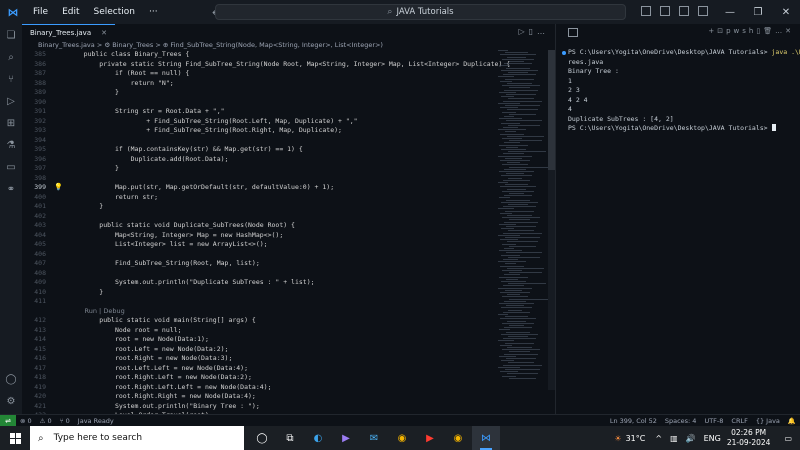 This screenshot has width=800, height=450. I want to click on task-view-icon: ⧉, so click(290, 438).